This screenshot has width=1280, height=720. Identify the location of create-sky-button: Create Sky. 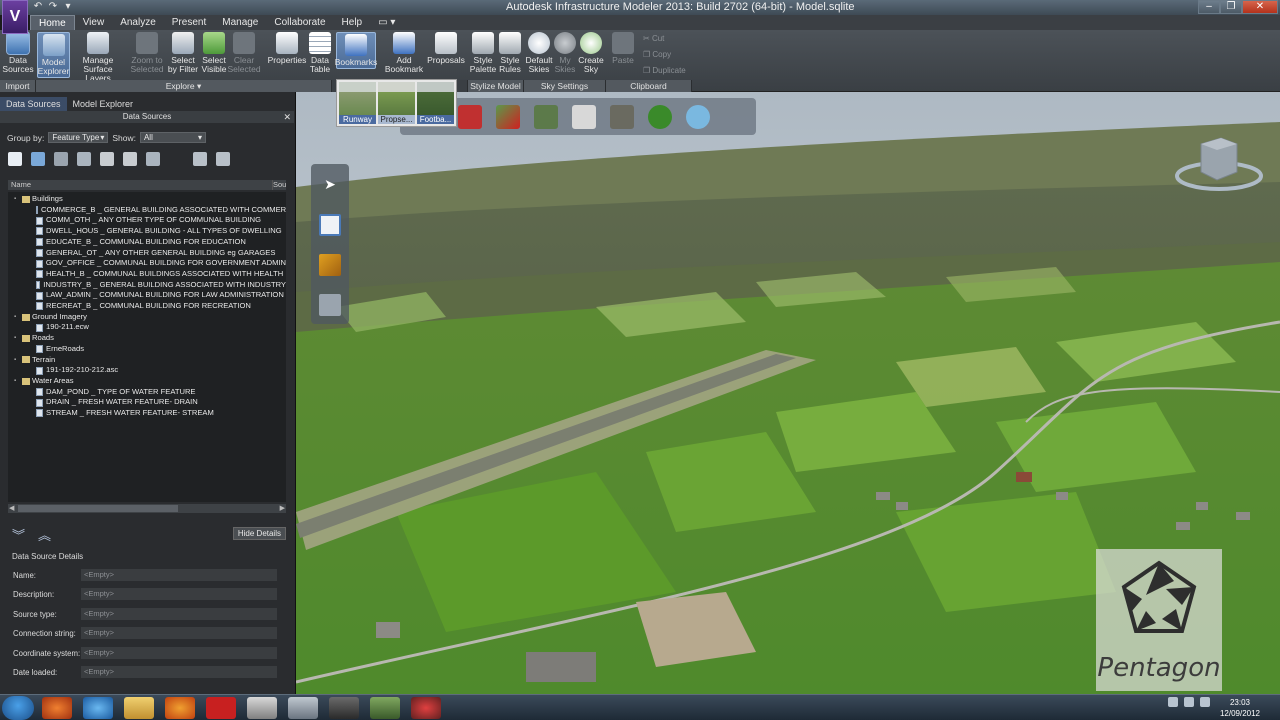
(591, 53).